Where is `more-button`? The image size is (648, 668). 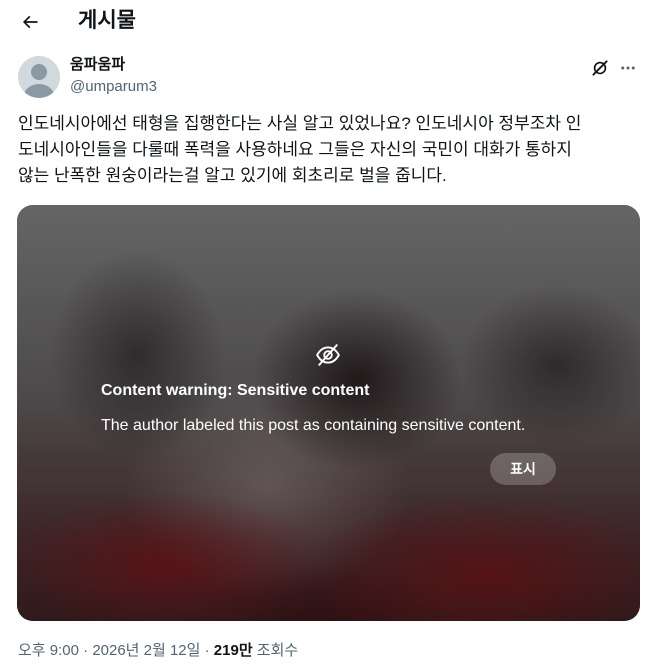 more-button is located at coordinates (628, 68).